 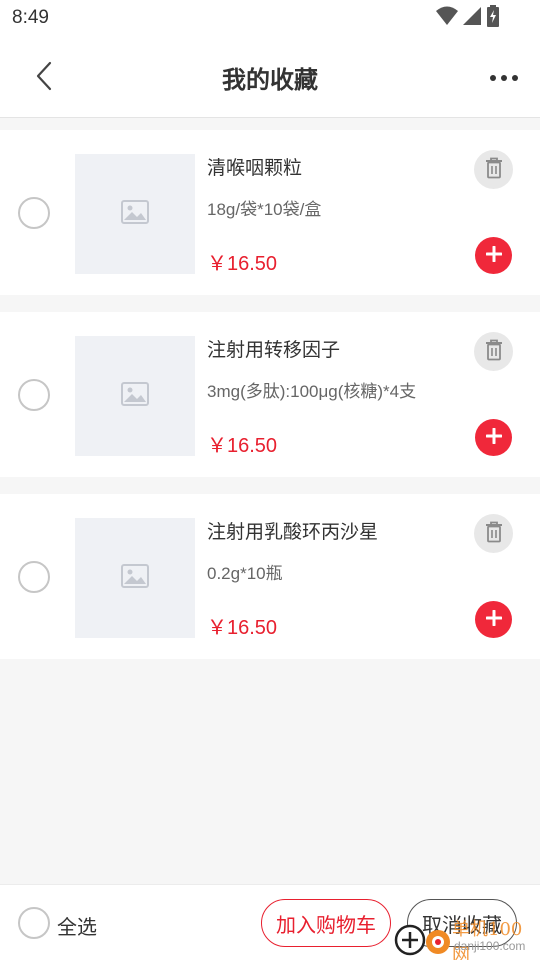 I want to click on status-bar: 8:49, so click(x=270, y=19).